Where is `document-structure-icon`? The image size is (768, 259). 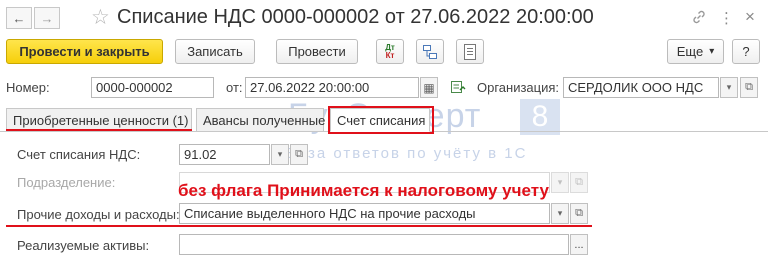 document-structure-icon is located at coordinates (430, 51).